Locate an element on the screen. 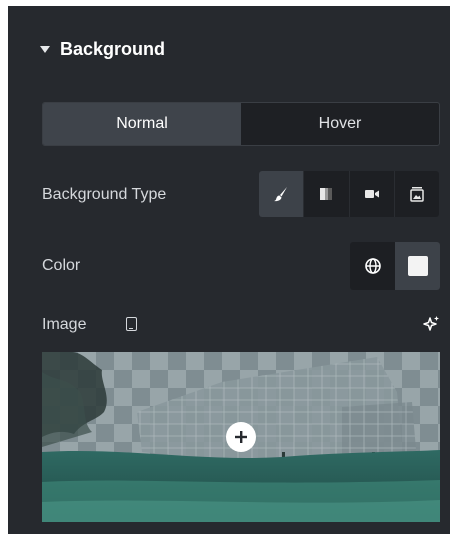  background-type-gradient-button is located at coordinates (327, 194).